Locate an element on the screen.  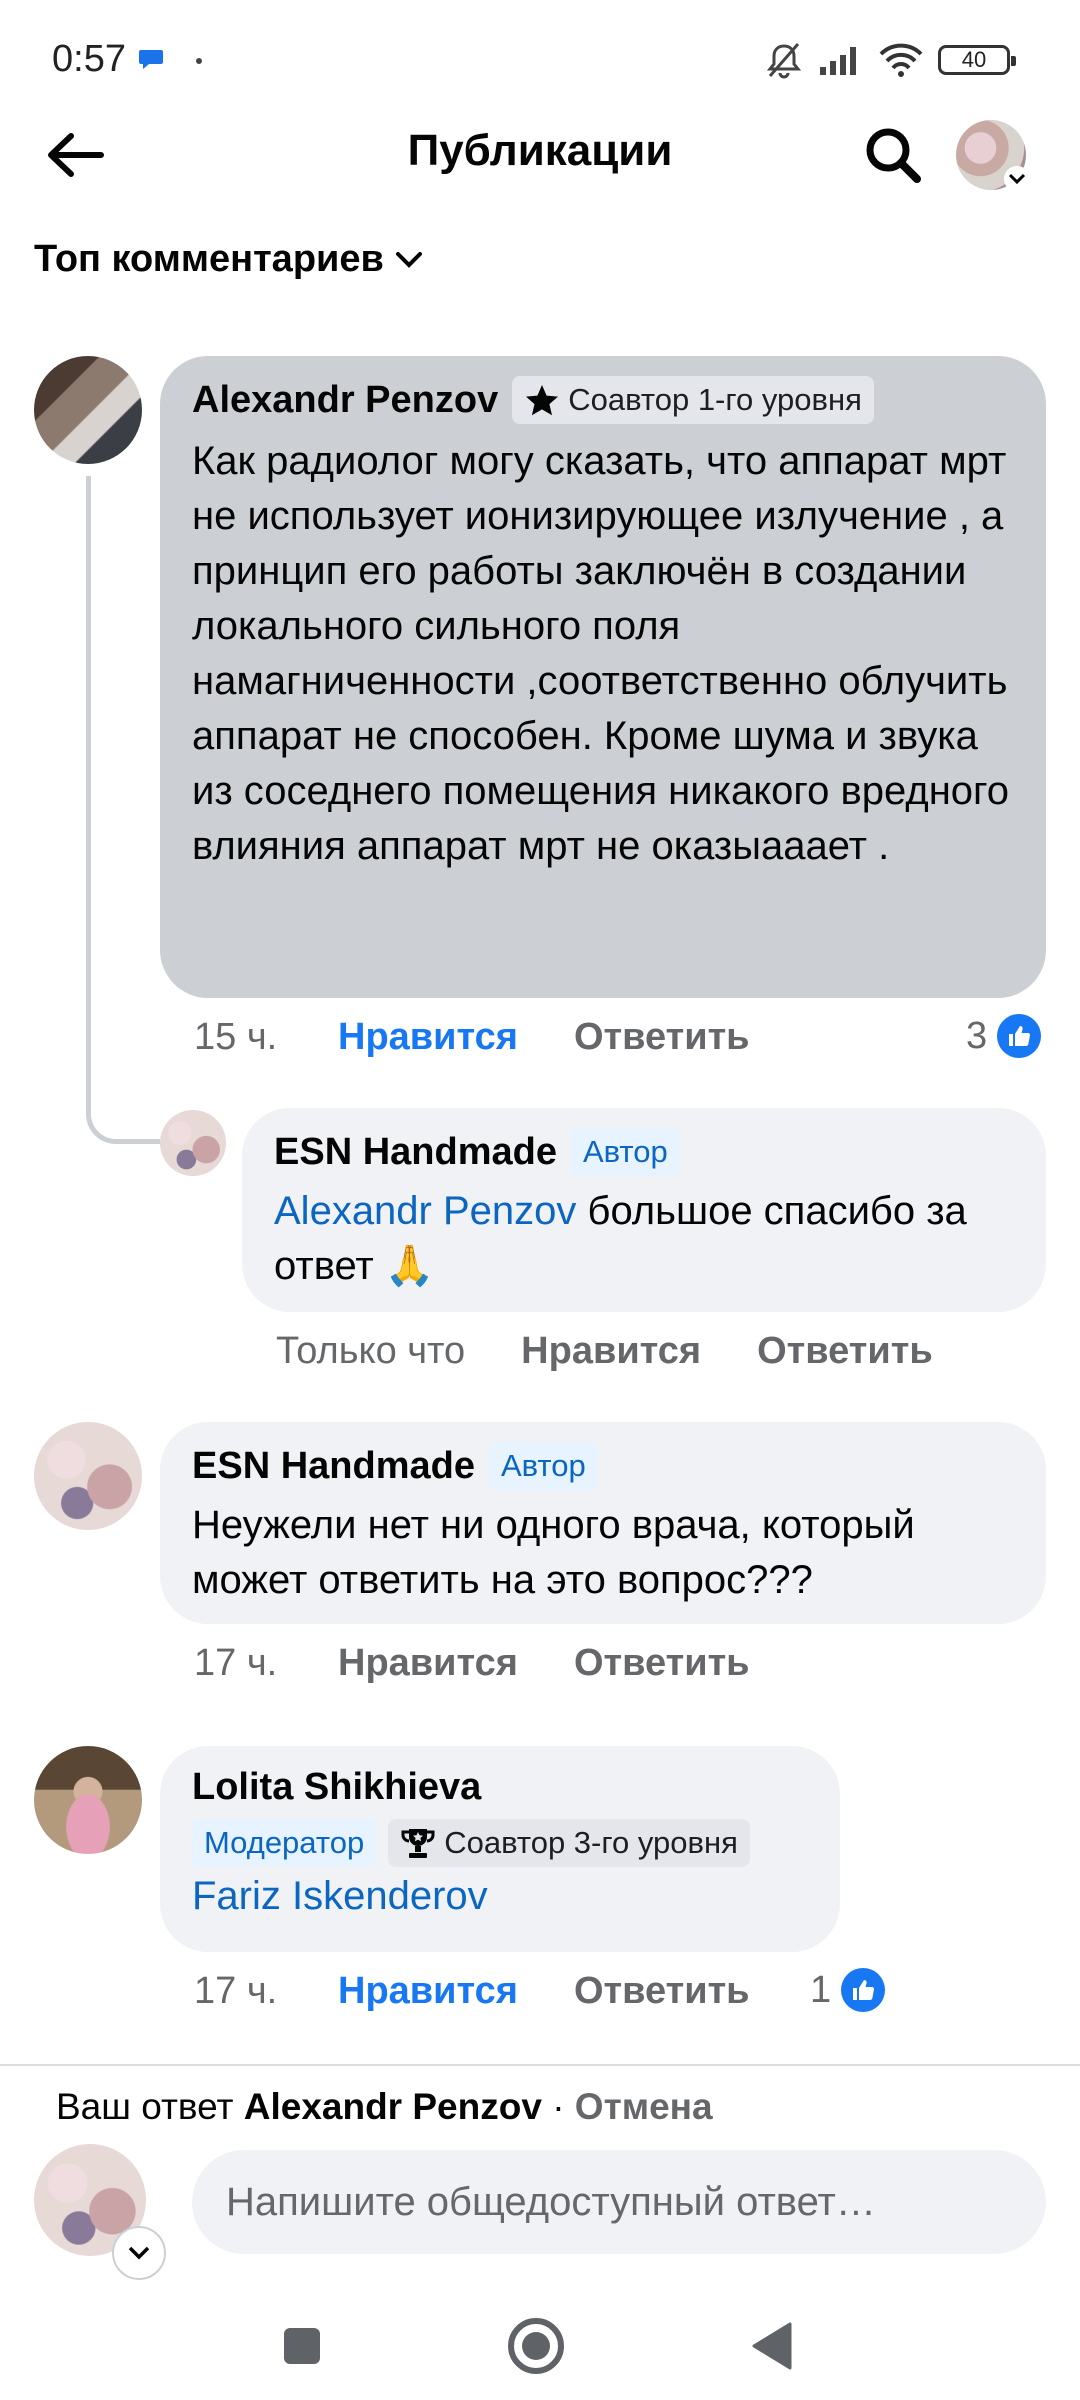
wifi-icon is located at coordinates (901, 60).